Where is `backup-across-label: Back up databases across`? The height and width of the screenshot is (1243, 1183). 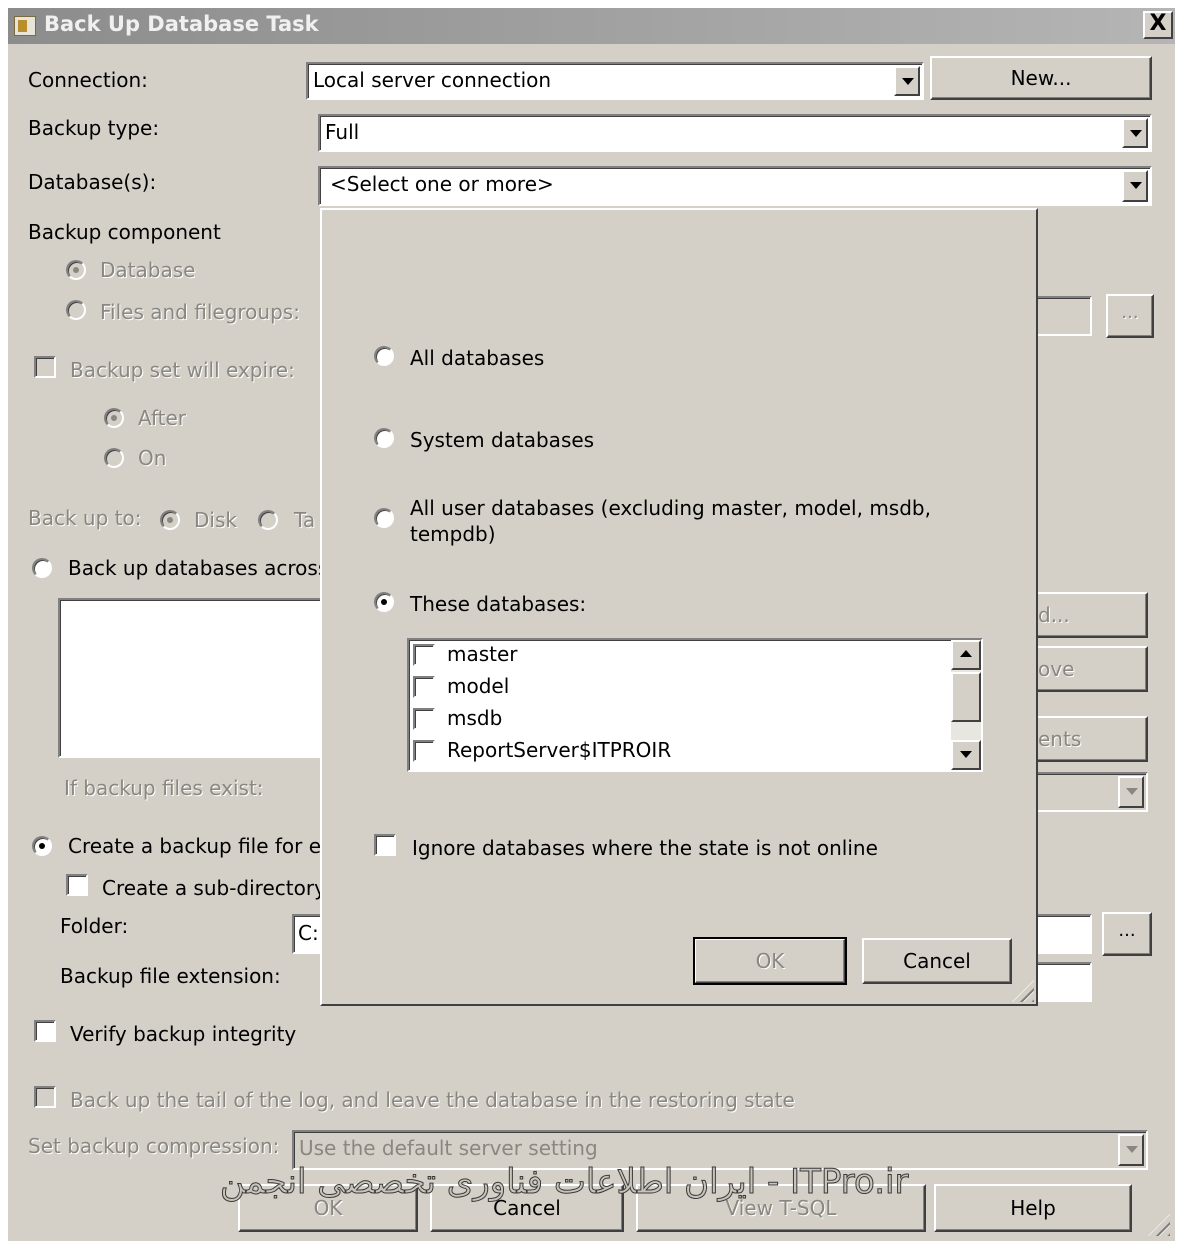 backup-across-label: Back up databases across is located at coordinates (198, 568).